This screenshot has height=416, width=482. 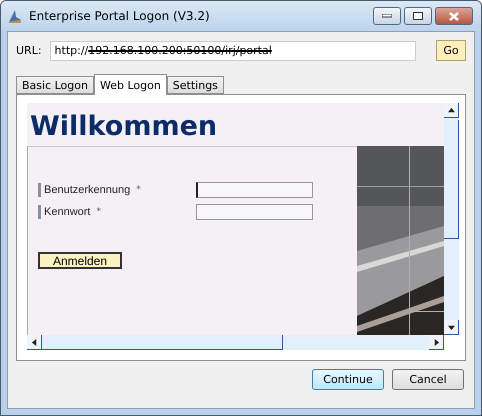 I want to click on scroll-down-button, so click(x=451, y=327).